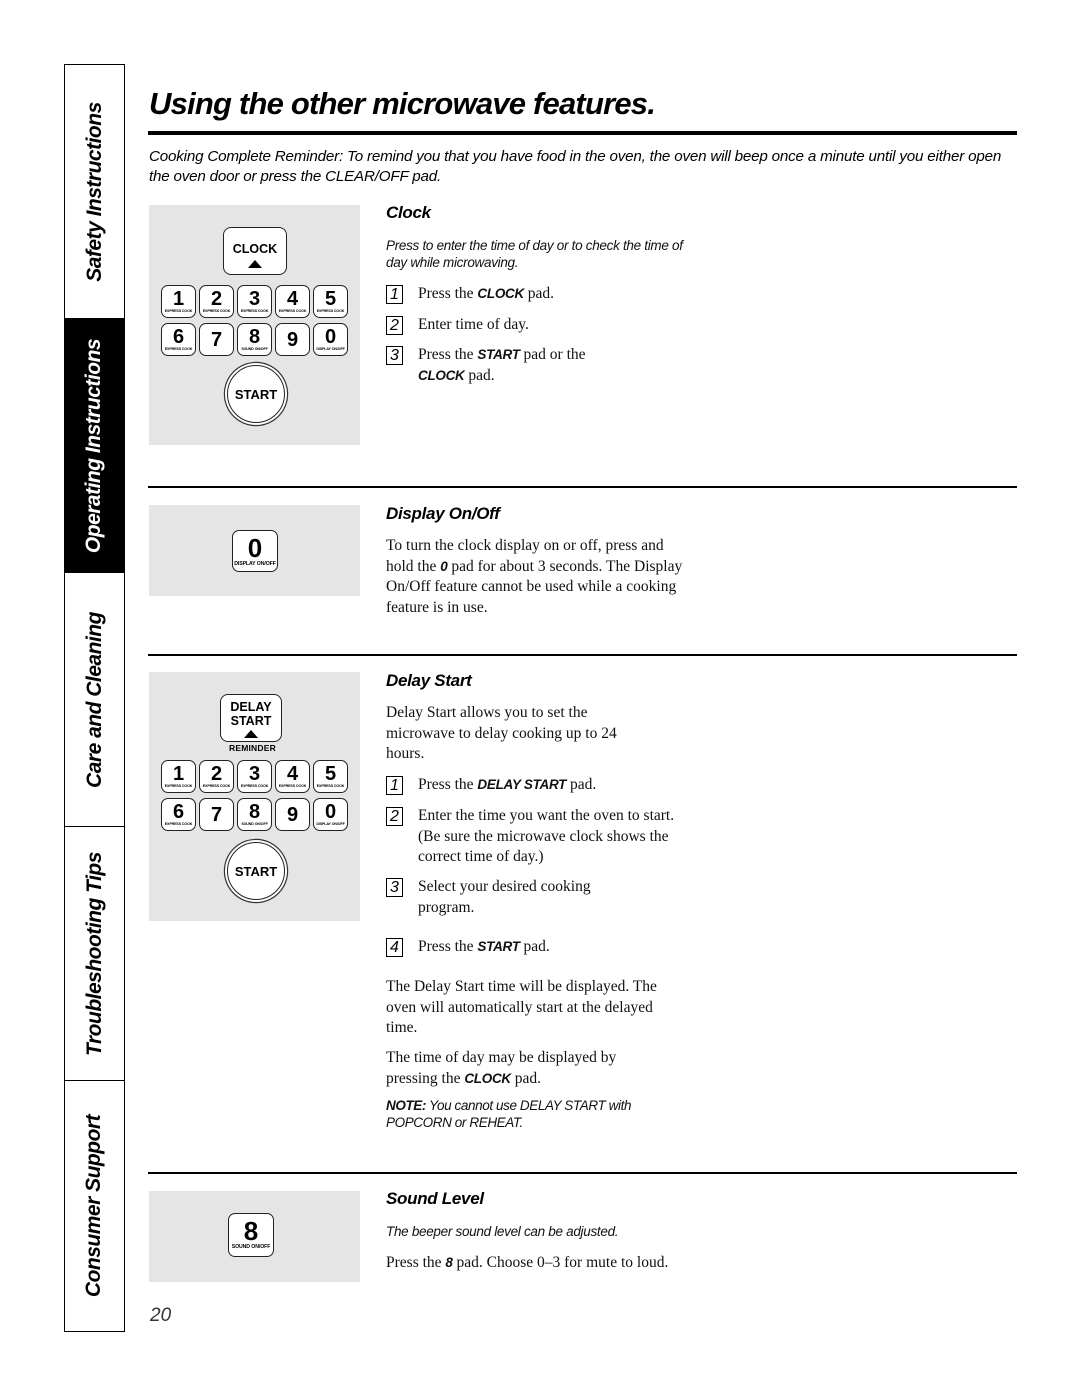  I want to click on page-number: 20, so click(161, 1315).